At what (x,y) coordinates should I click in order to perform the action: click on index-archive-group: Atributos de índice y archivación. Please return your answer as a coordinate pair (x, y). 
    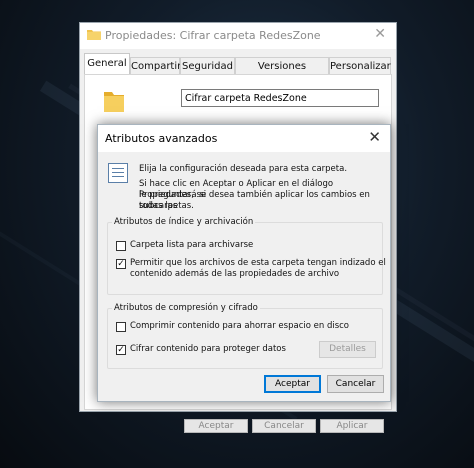
    Looking at the image, I should click on (245, 256).